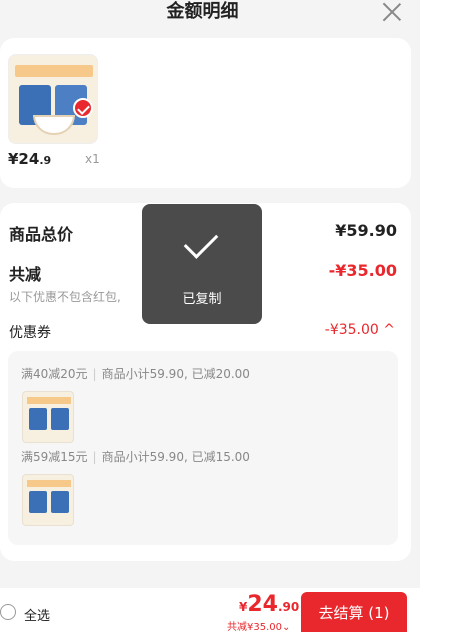 Image resolution: width=469 pixels, height=632 pixels. I want to click on total-value: ¥59.90, so click(366, 230).